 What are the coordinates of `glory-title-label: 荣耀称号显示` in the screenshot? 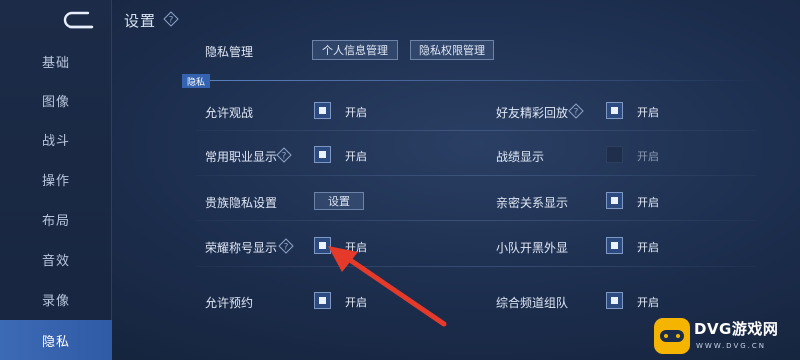 It's located at (241, 248).